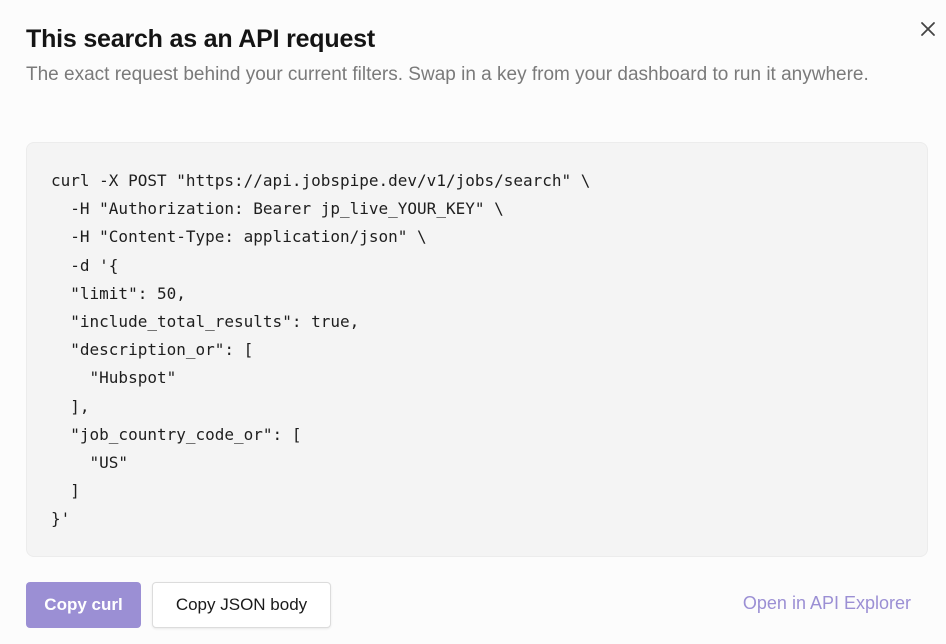 This screenshot has height=644, width=946. I want to click on close-button, so click(928, 29).